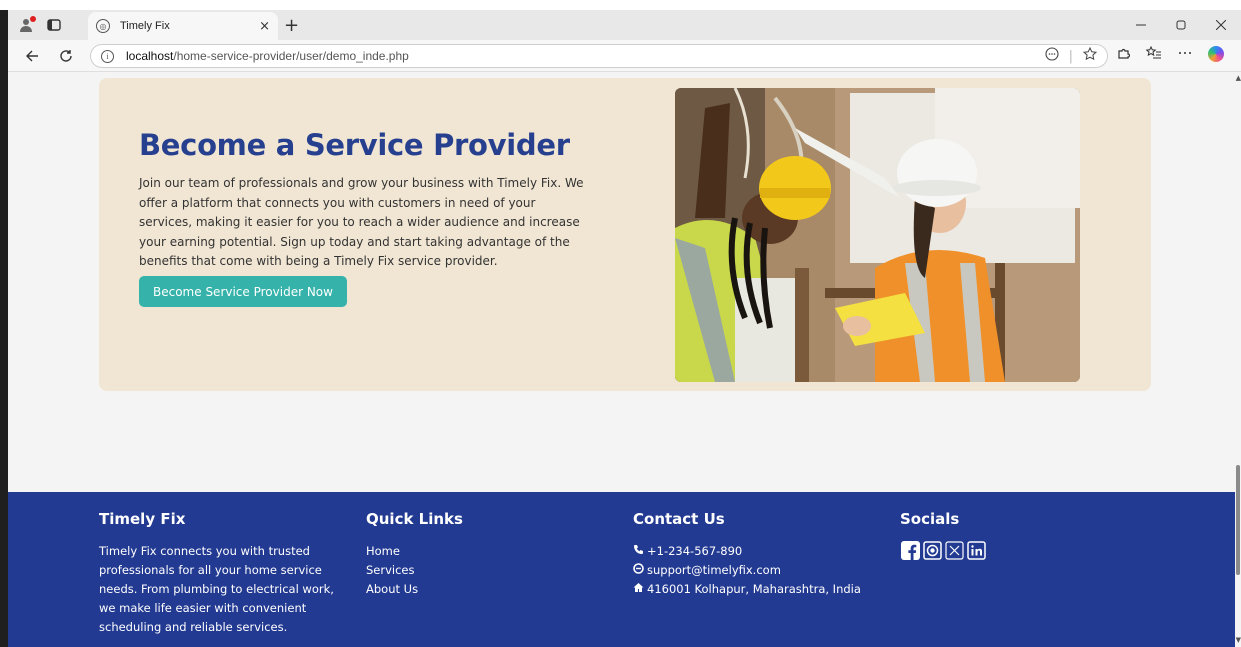 The width and height of the screenshot is (1241, 647). I want to click on tab-timely-fix: ◎ Timely Fix ×, so click(183, 26).